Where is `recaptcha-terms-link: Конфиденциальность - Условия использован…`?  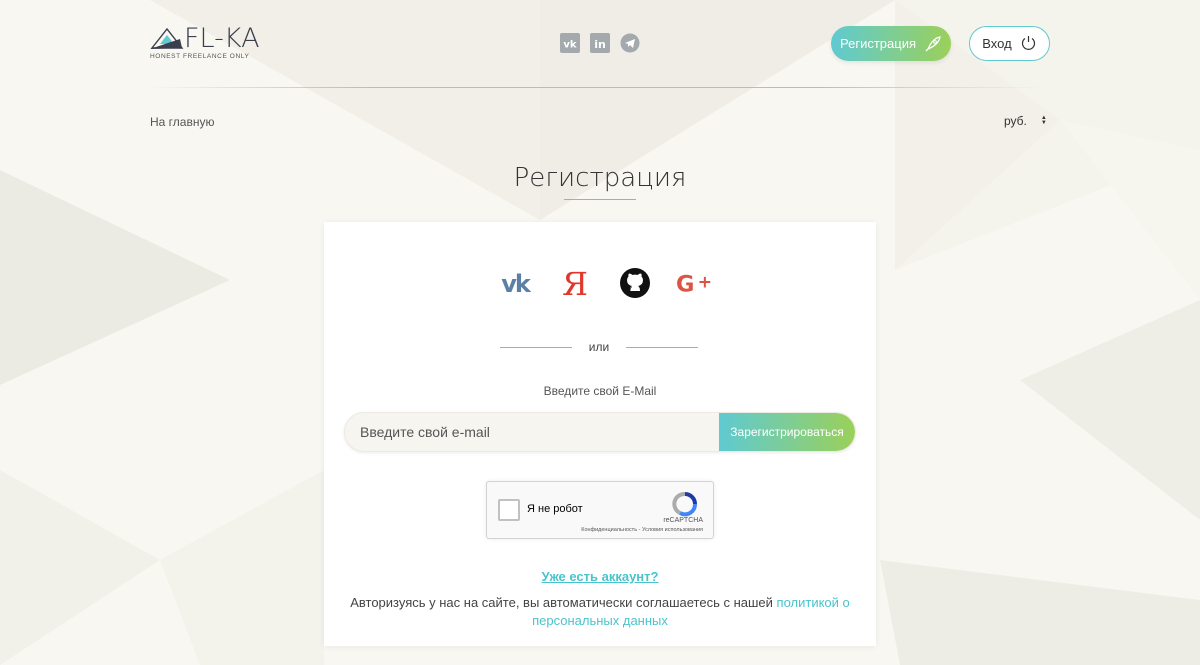
recaptcha-terms-link: Конфиденциальность - Условия использован… is located at coordinates (642, 530).